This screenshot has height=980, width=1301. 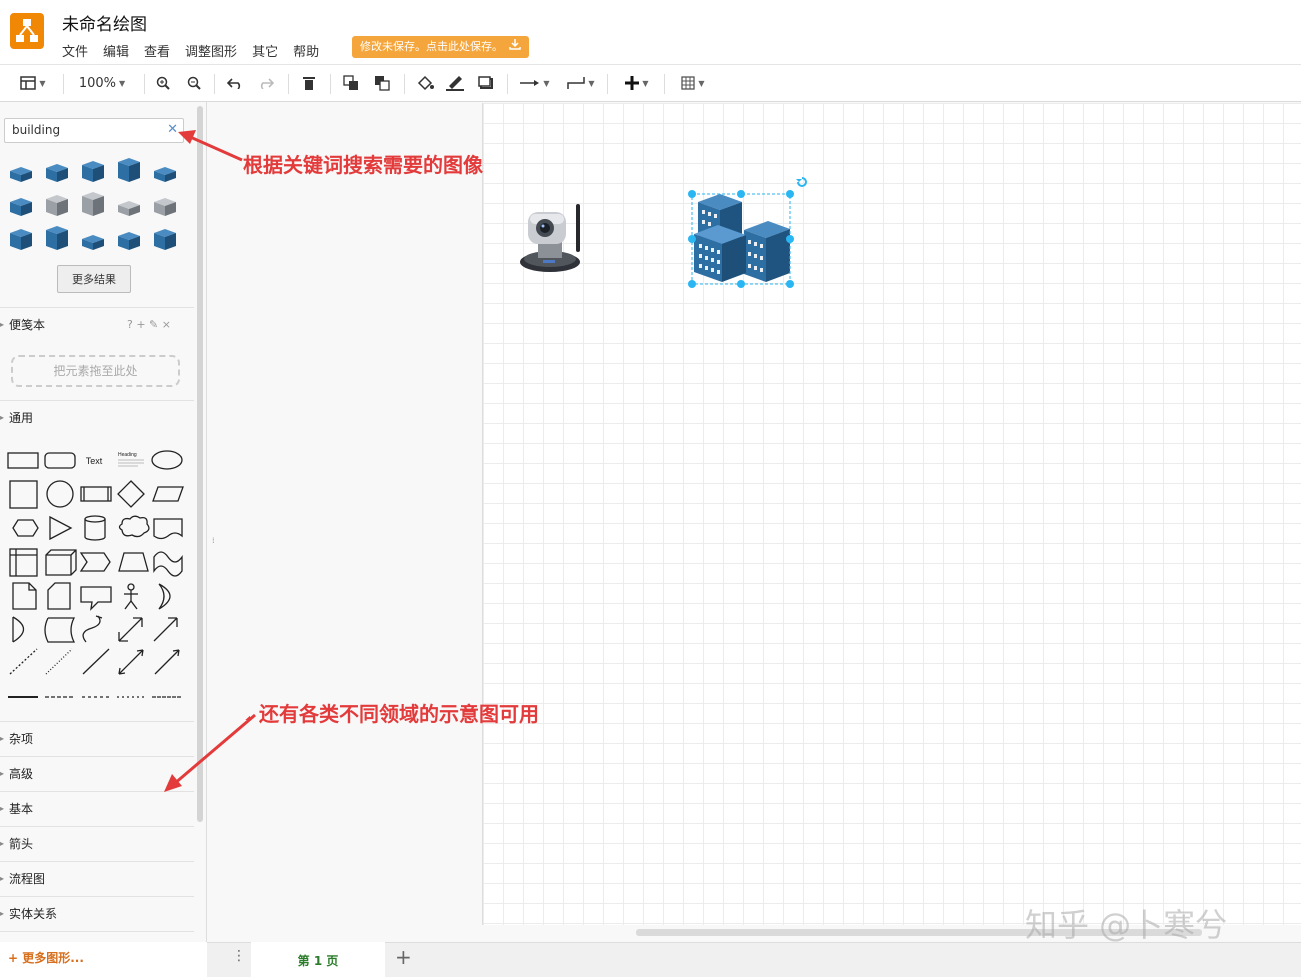 What do you see at coordinates (551, 238) in the screenshot?
I see `webcam-shape` at bounding box center [551, 238].